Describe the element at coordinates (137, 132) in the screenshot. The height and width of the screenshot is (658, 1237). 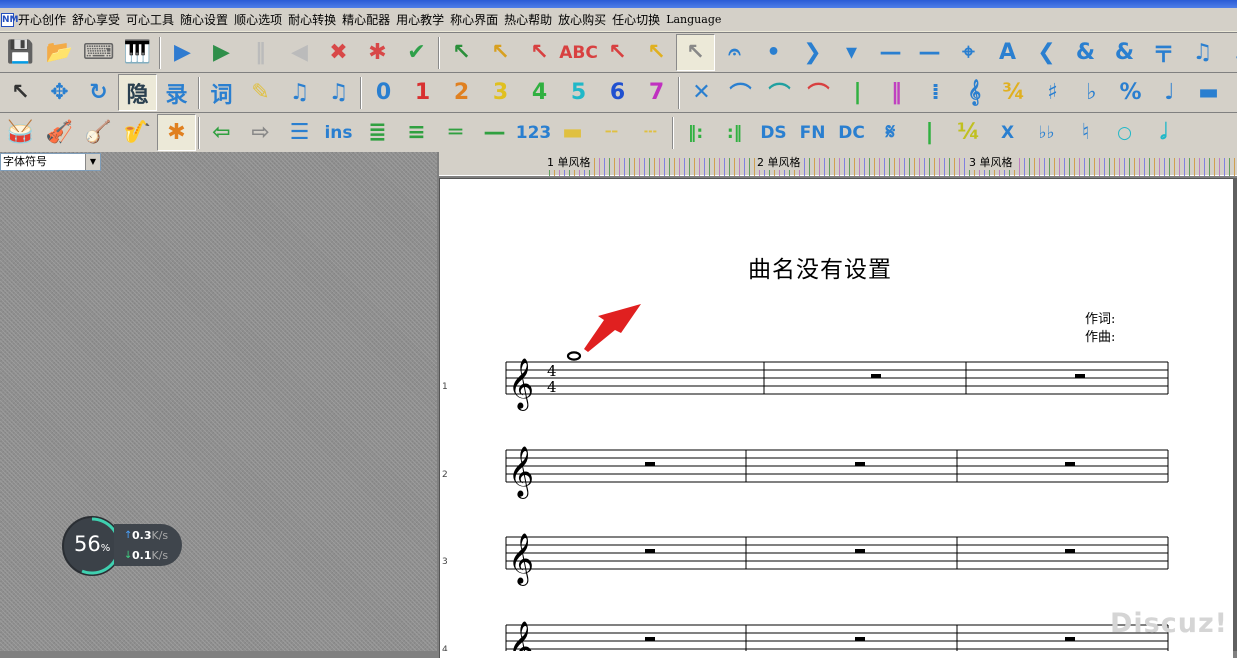
I see `saxophone-button: 🎷` at that location.